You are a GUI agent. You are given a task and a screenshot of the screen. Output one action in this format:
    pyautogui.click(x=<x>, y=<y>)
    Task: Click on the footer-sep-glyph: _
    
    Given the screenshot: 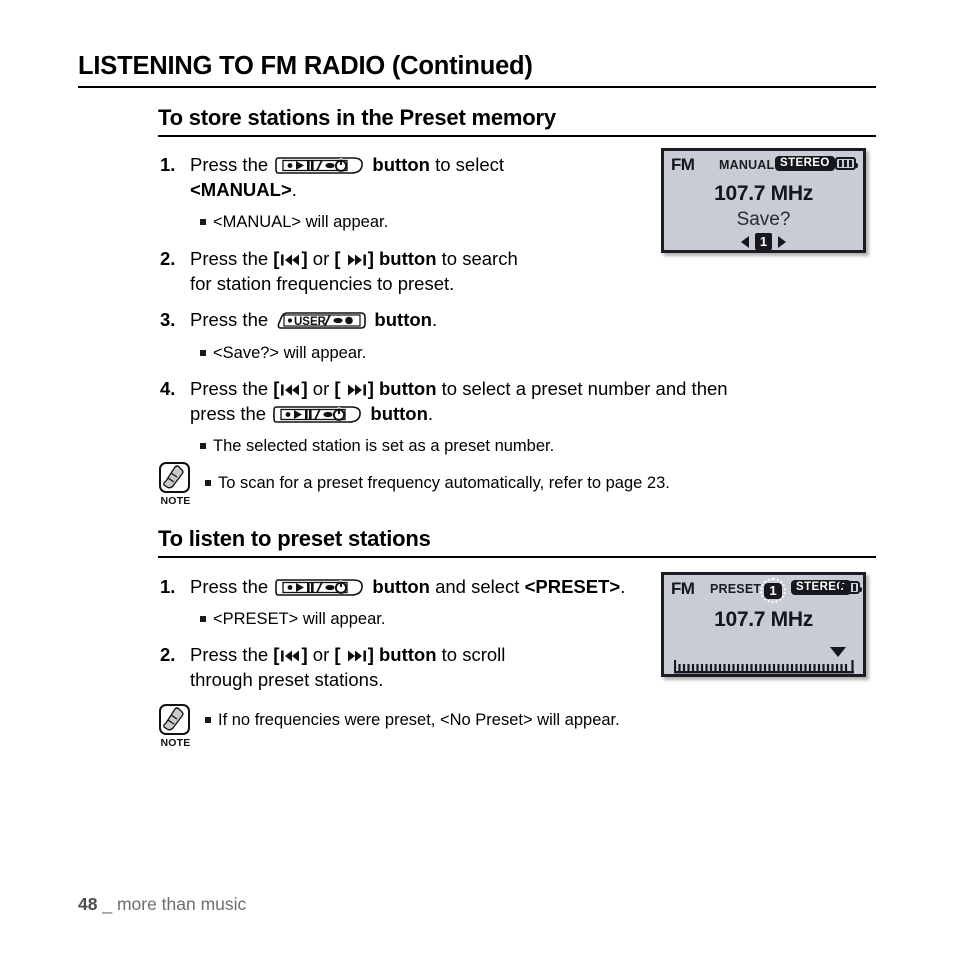 What is the action you would take?
    pyautogui.click(x=107, y=904)
    